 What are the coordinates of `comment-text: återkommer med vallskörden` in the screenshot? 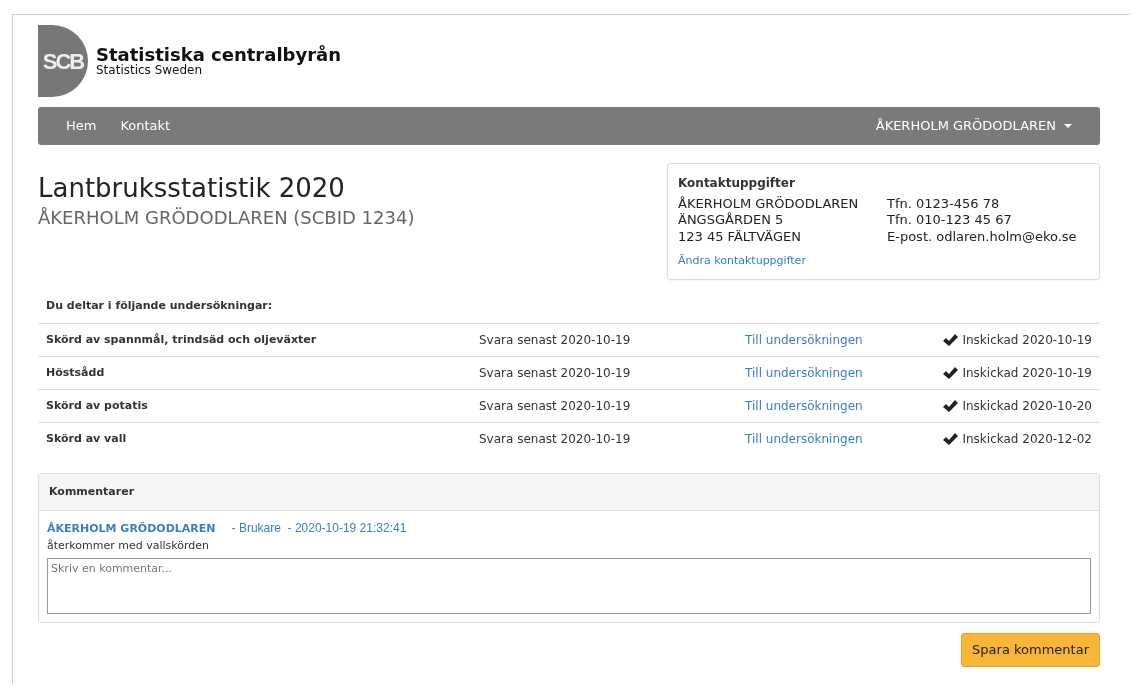 It's located at (129, 545).